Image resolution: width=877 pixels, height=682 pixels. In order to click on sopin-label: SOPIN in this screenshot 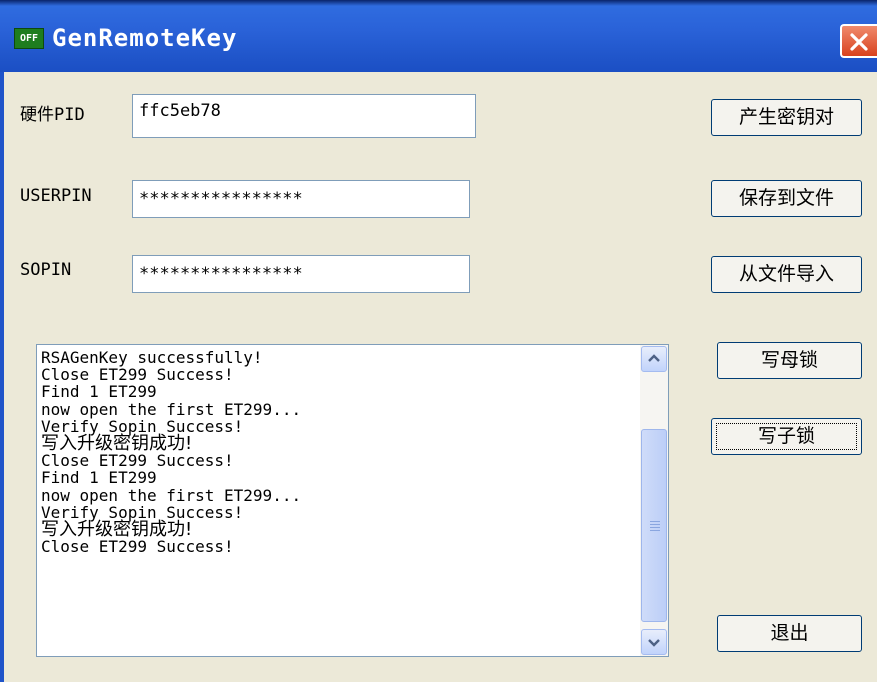, I will do `click(46, 270)`.